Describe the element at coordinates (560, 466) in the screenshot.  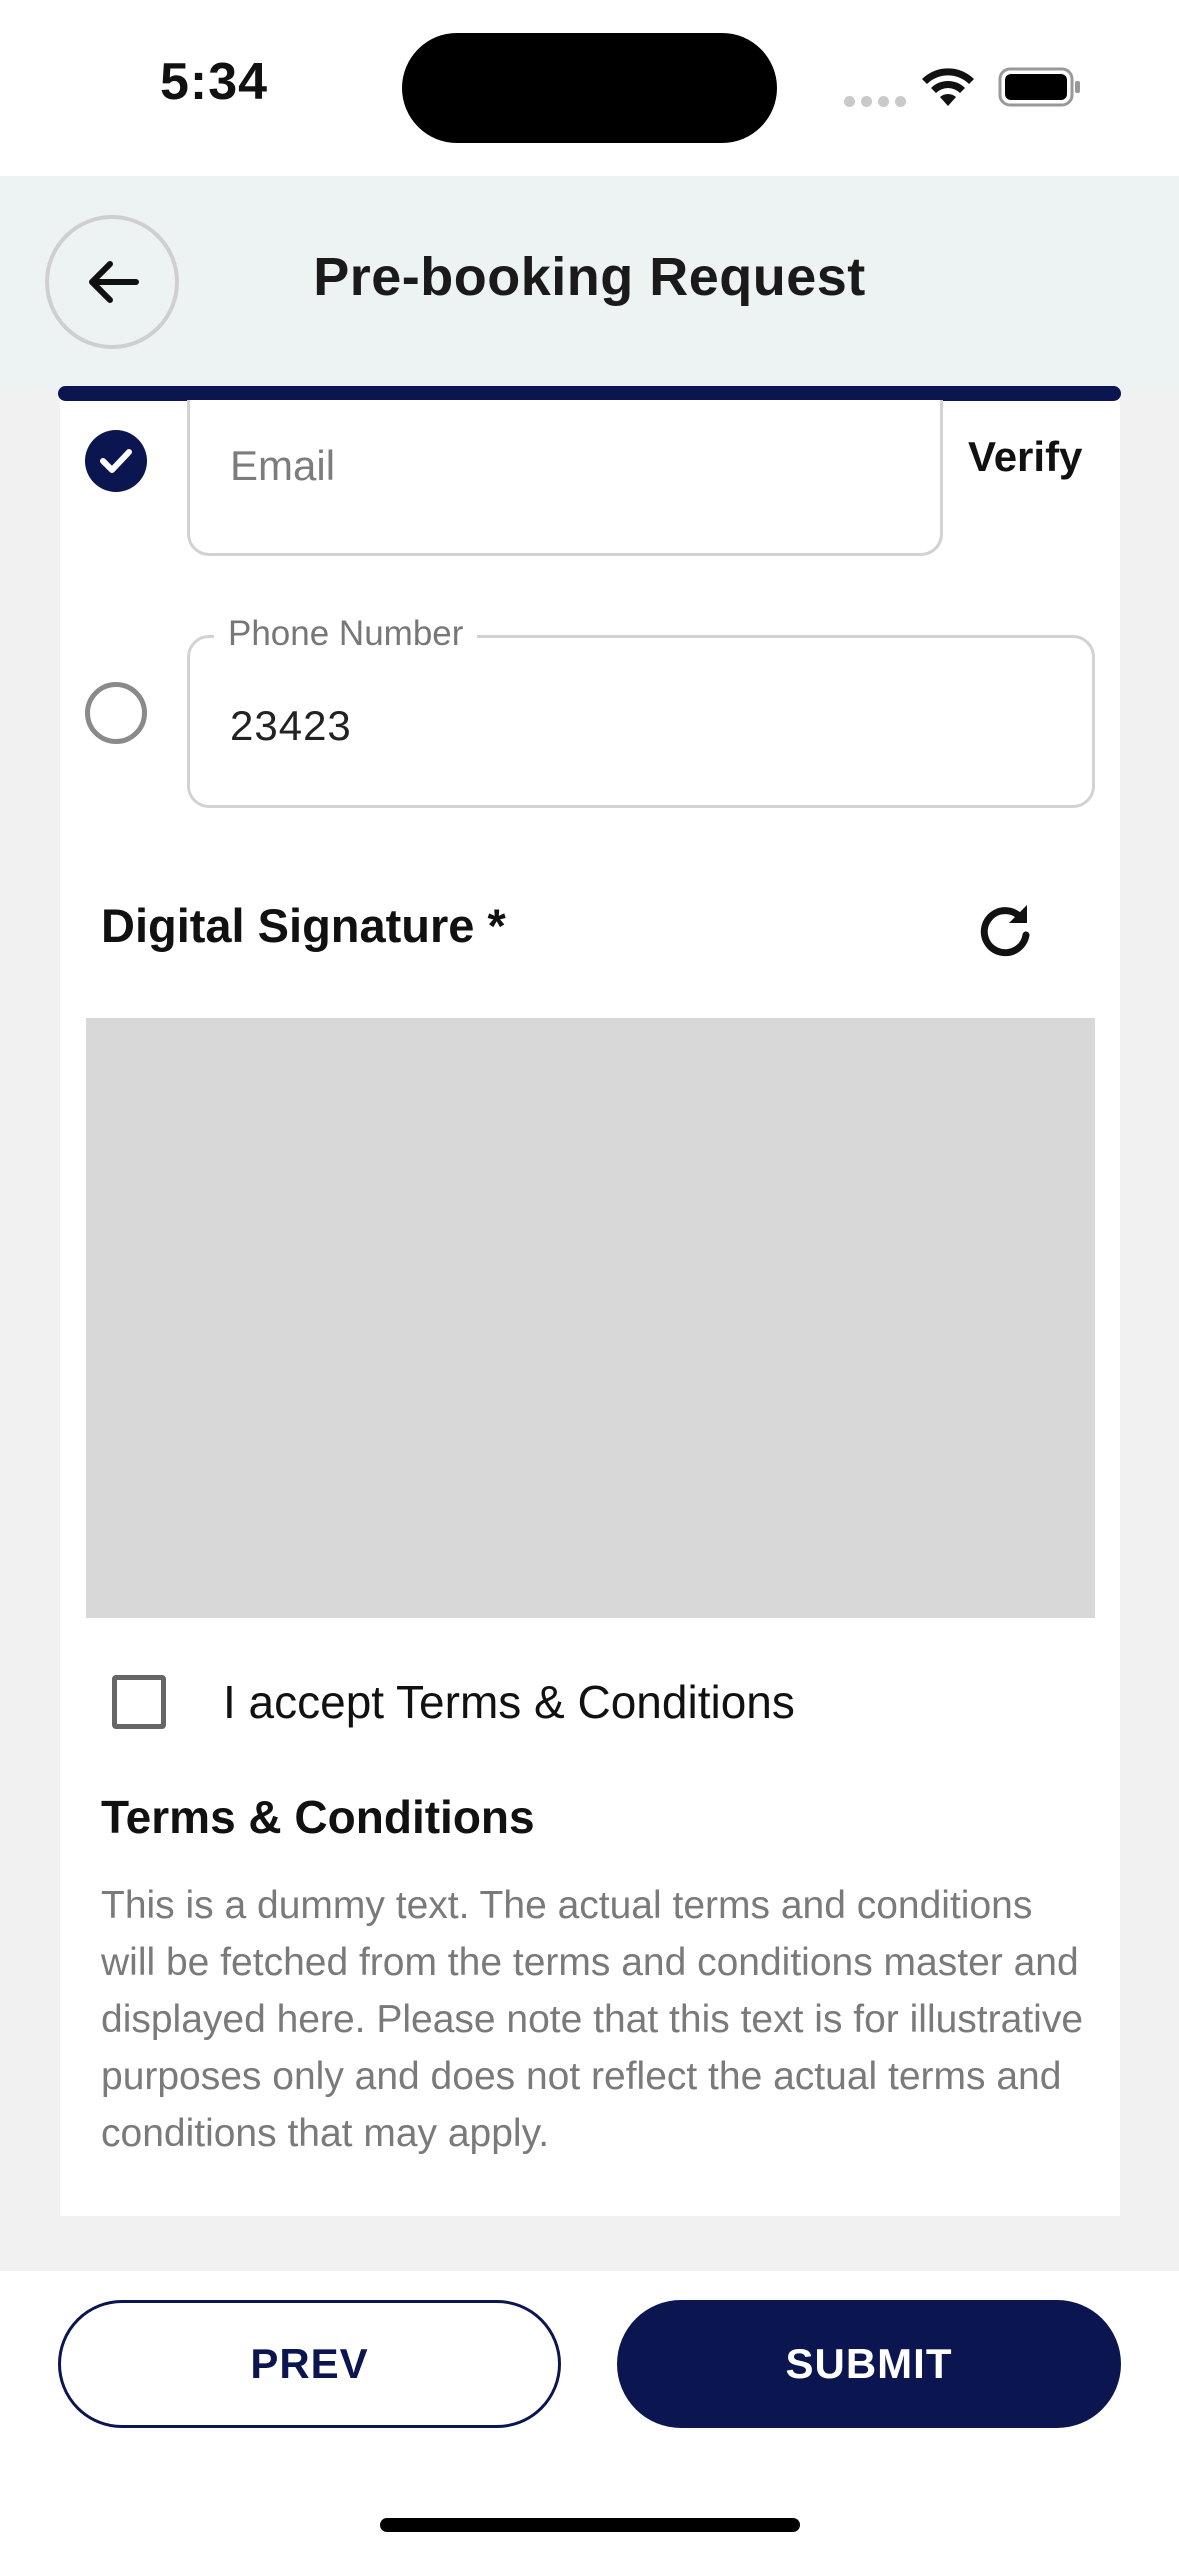
I see `email-input` at that location.